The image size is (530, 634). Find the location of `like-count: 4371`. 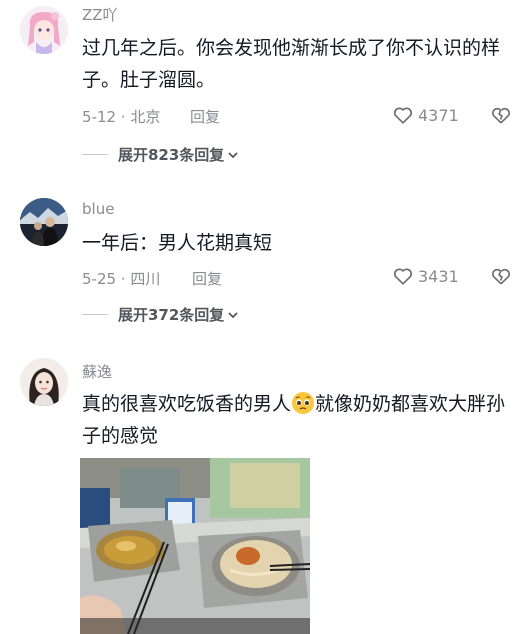

like-count: 4371 is located at coordinates (438, 115).